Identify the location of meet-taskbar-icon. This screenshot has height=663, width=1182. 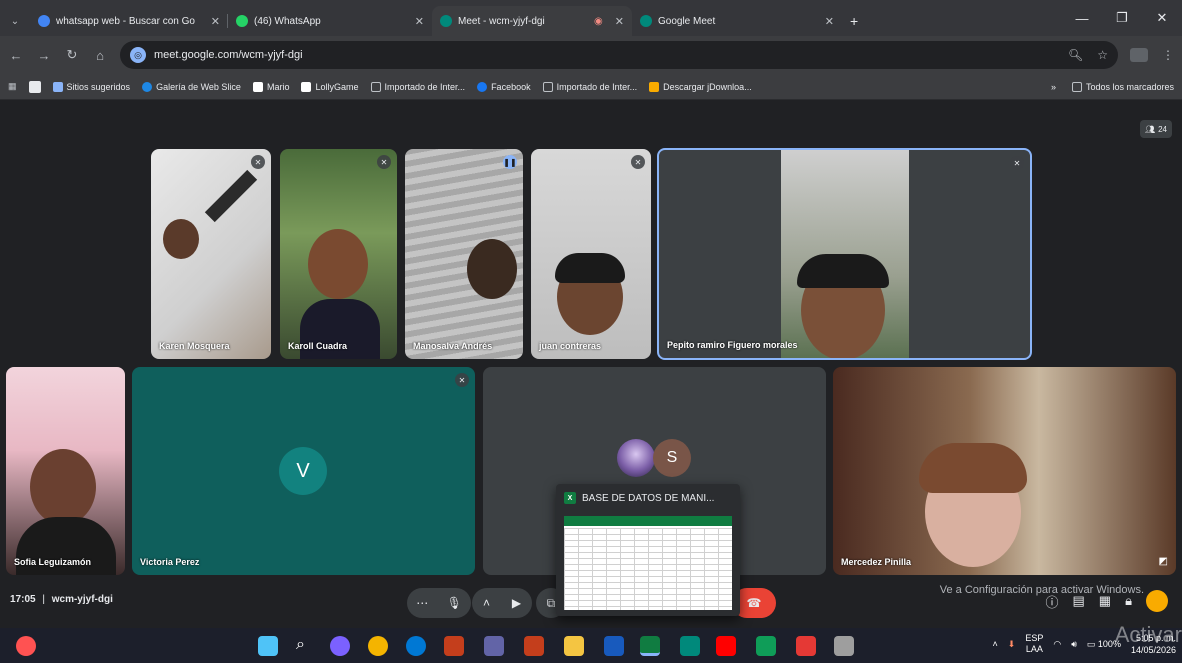
(690, 646).